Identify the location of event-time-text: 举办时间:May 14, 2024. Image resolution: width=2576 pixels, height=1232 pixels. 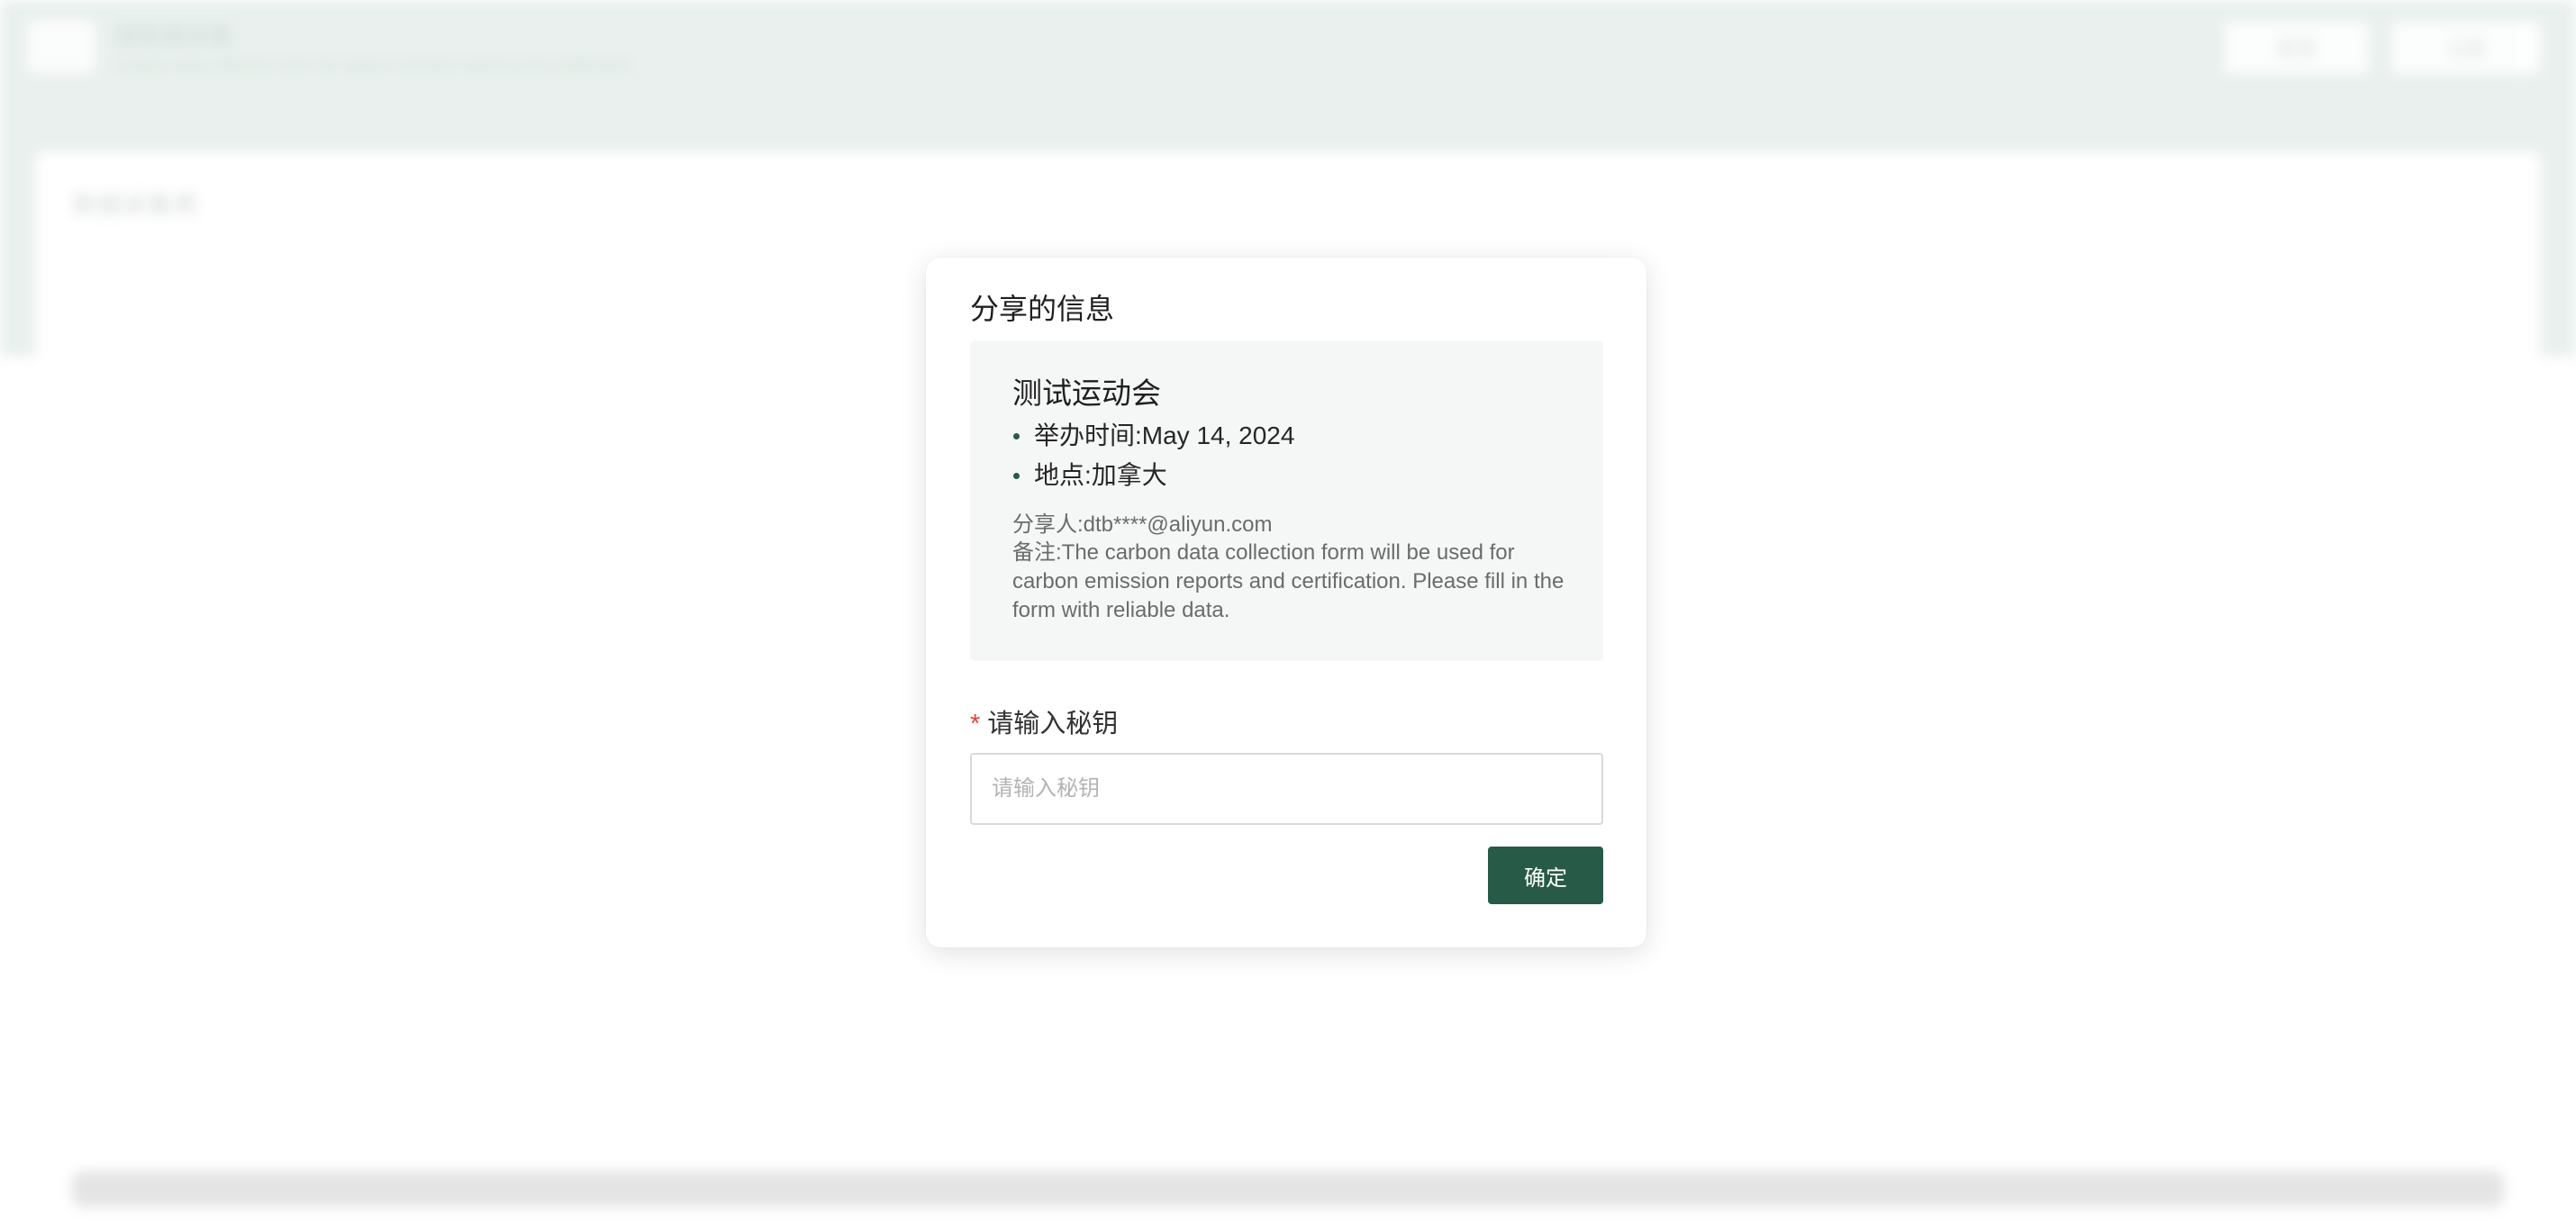
(1164, 435).